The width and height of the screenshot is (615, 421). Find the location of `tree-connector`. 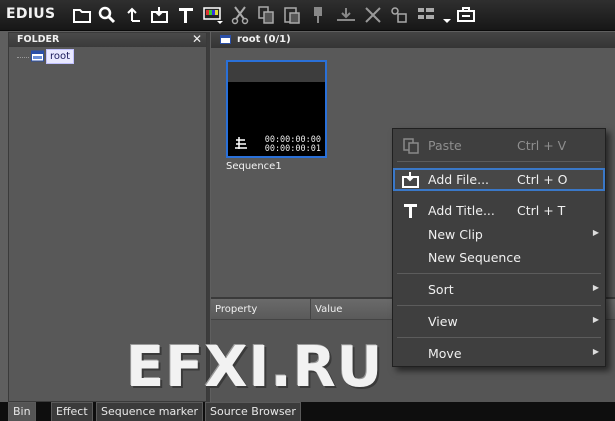

tree-connector is located at coordinates (23, 57).